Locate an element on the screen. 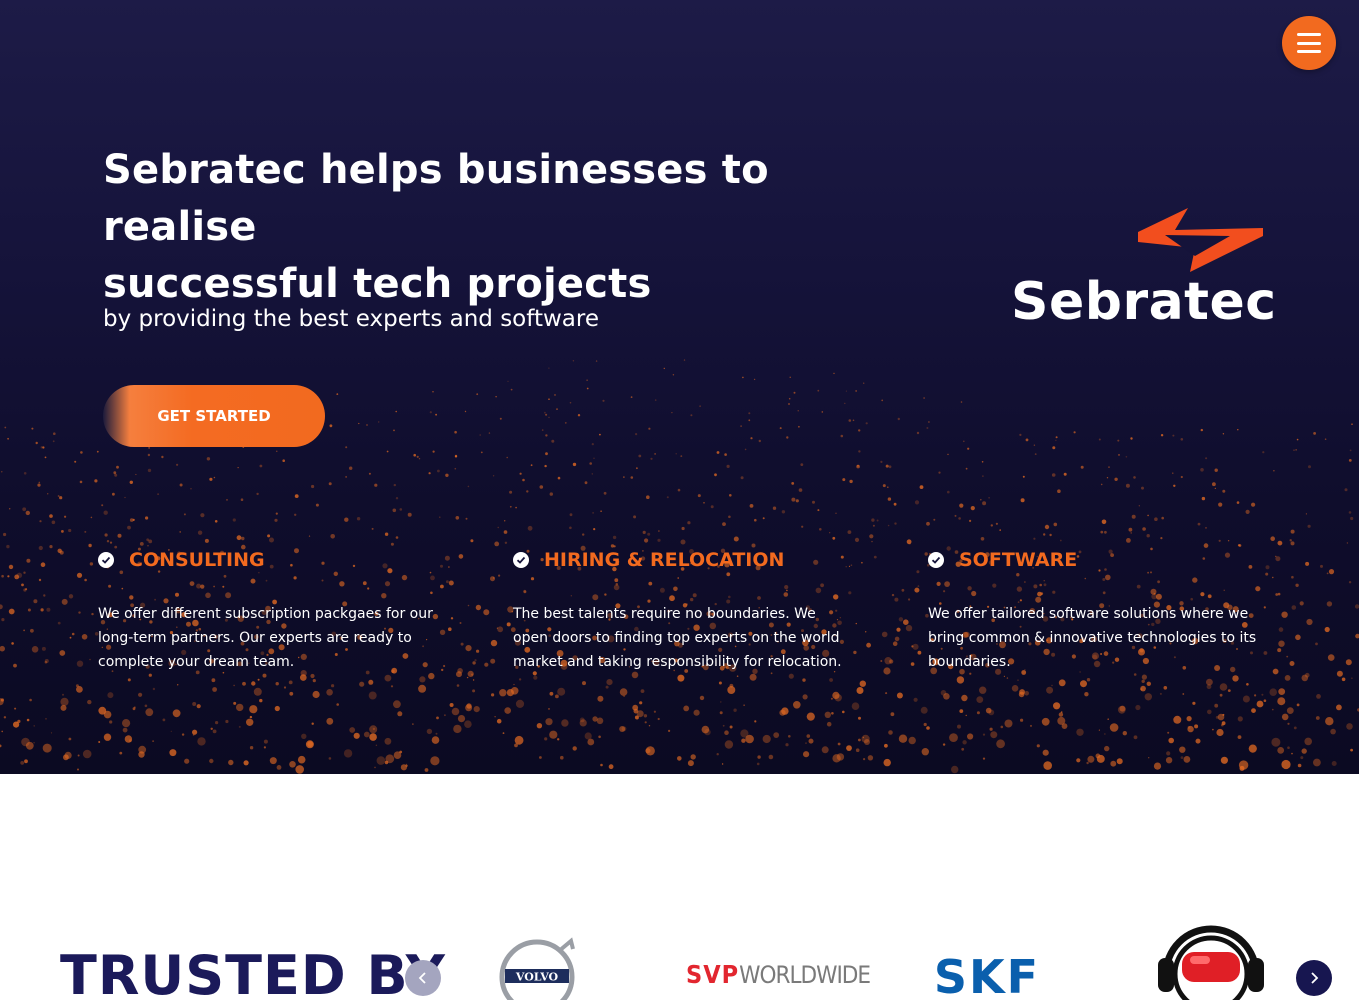  sebratec-logo-text: Sebratec is located at coordinates (1144, 302).